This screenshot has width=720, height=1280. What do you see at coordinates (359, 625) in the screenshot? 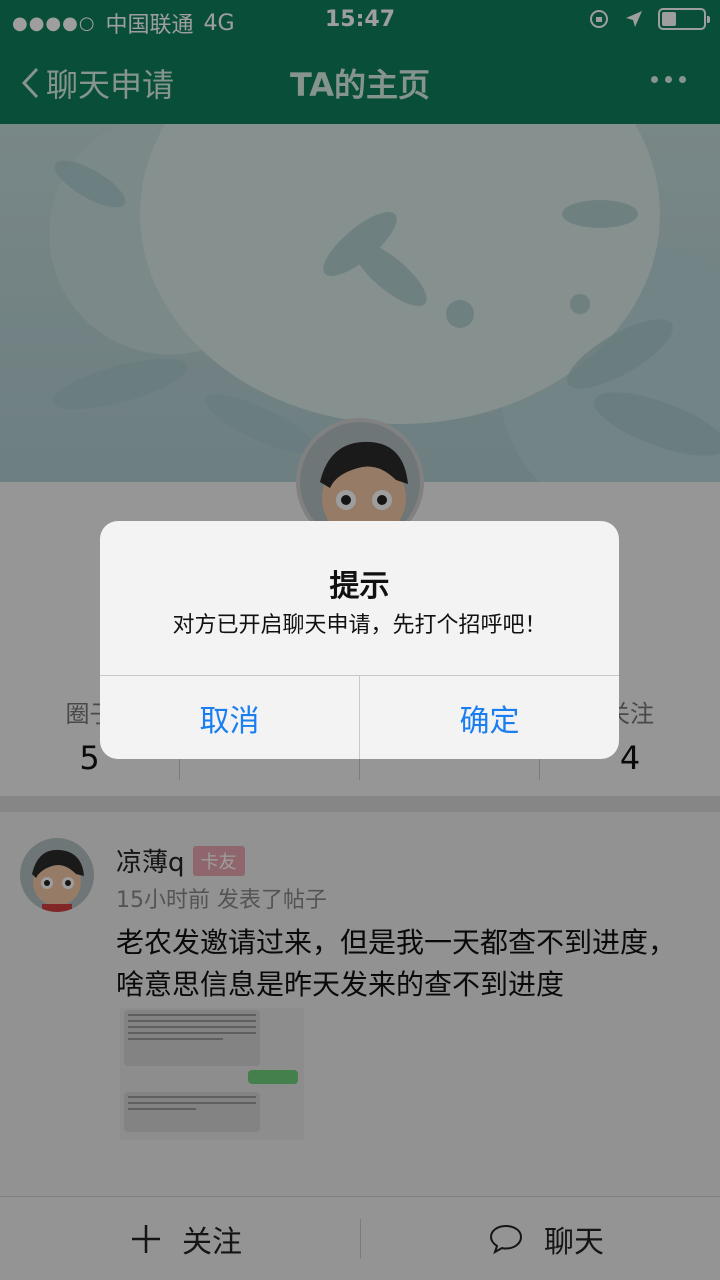
I see `dialog-message: 对方已开启聊天申请，先打个招呼吧！` at bounding box center [359, 625].